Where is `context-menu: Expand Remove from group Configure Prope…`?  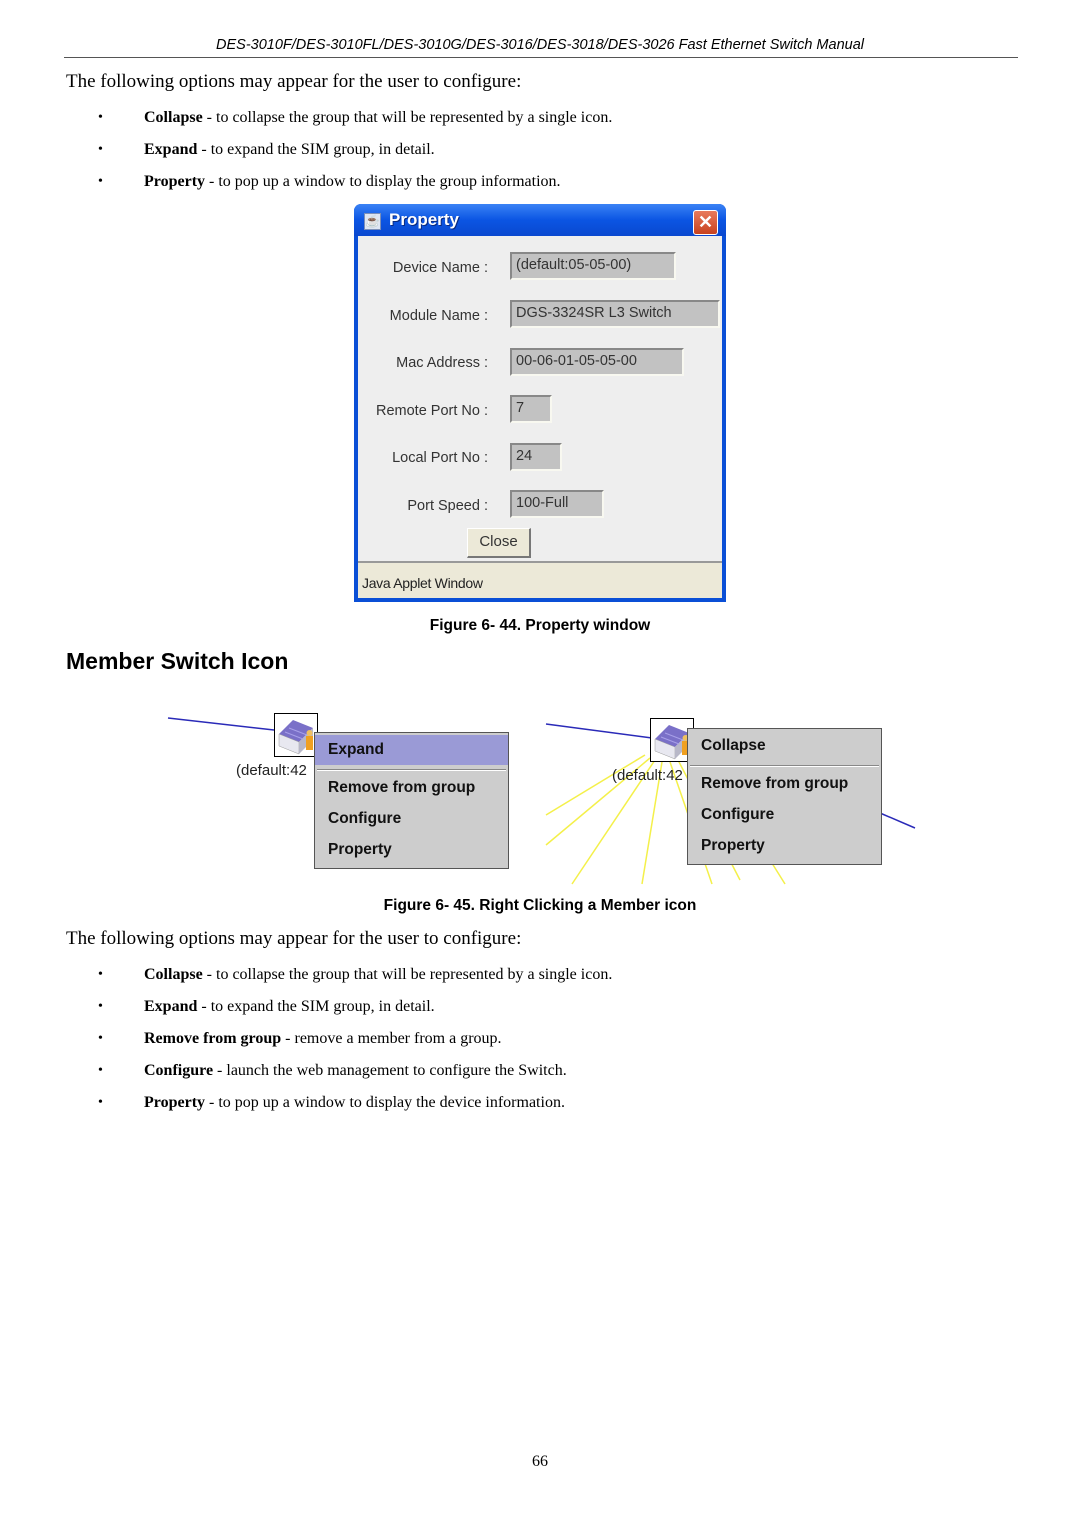 context-menu: Expand Remove from group Configure Prope… is located at coordinates (411, 800).